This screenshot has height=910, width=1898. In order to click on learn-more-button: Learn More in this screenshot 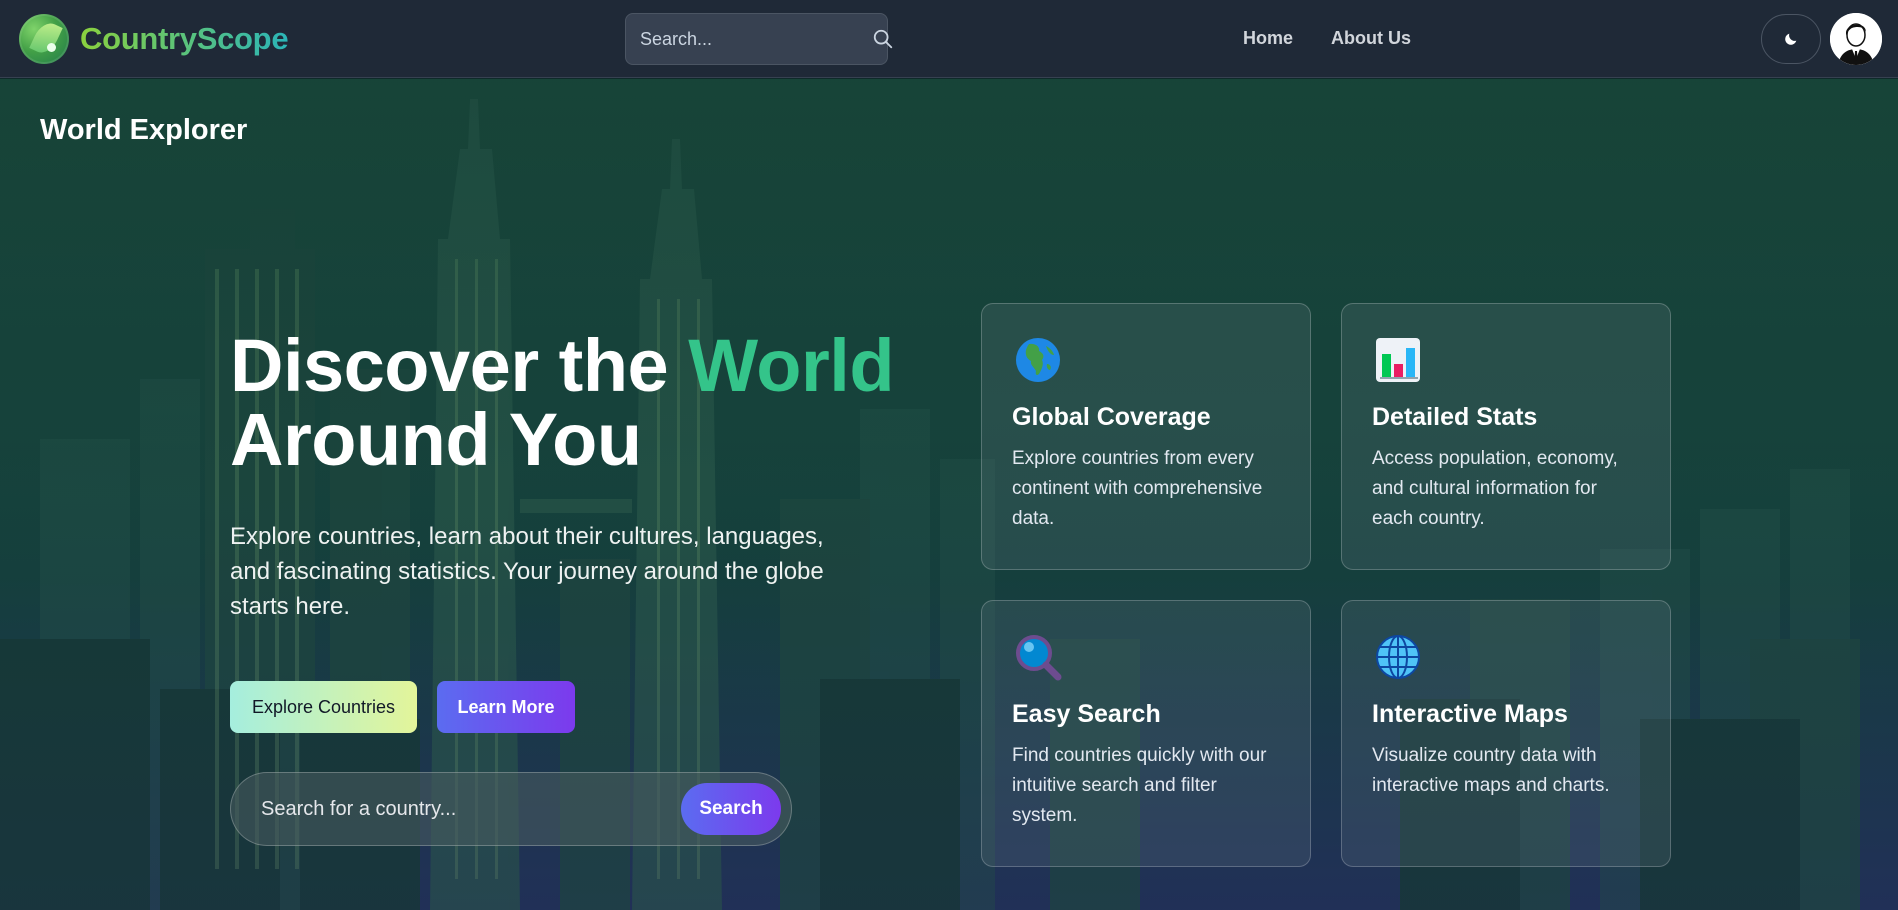, I will do `click(506, 707)`.